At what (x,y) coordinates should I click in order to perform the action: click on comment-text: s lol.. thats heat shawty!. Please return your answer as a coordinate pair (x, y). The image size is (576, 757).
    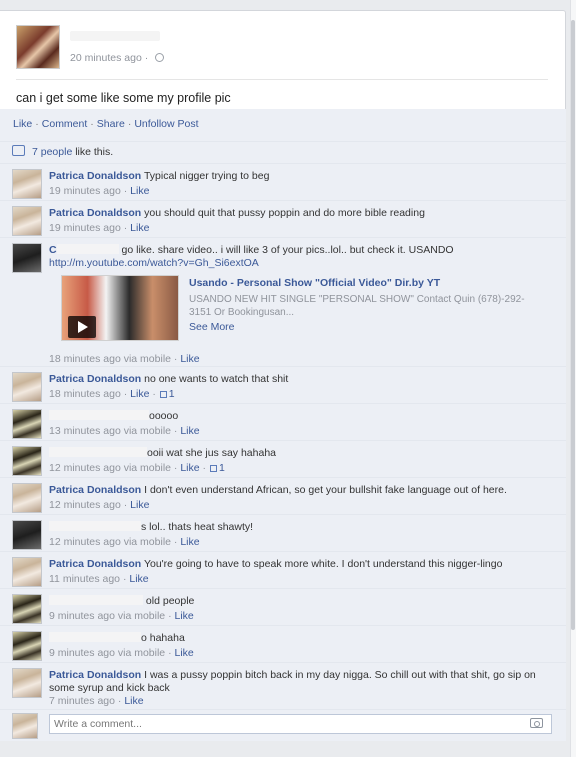
    Looking at the image, I should click on (197, 527).